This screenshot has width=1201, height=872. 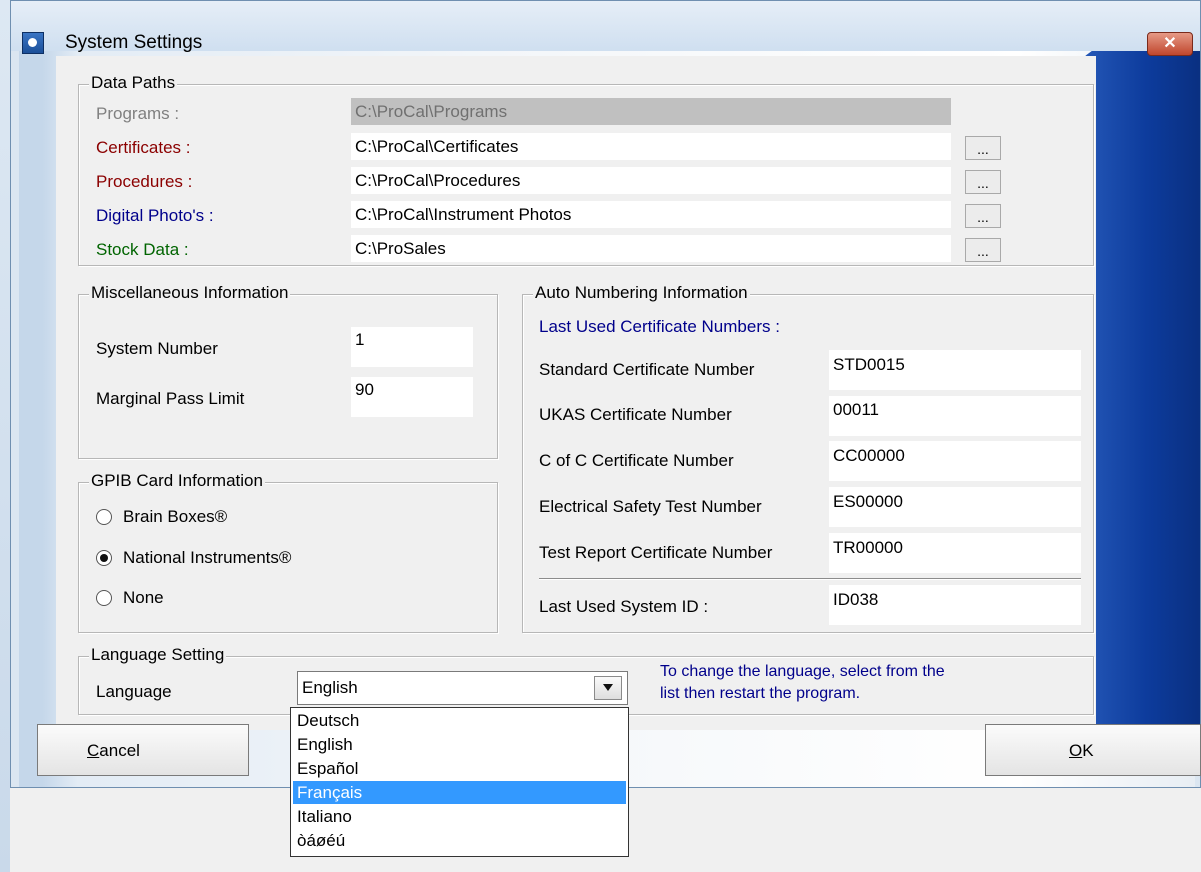 What do you see at coordinates (143, 147) in the screenshot?
I see `certificates-label: Certificates :` at bounding box center [143, 147].